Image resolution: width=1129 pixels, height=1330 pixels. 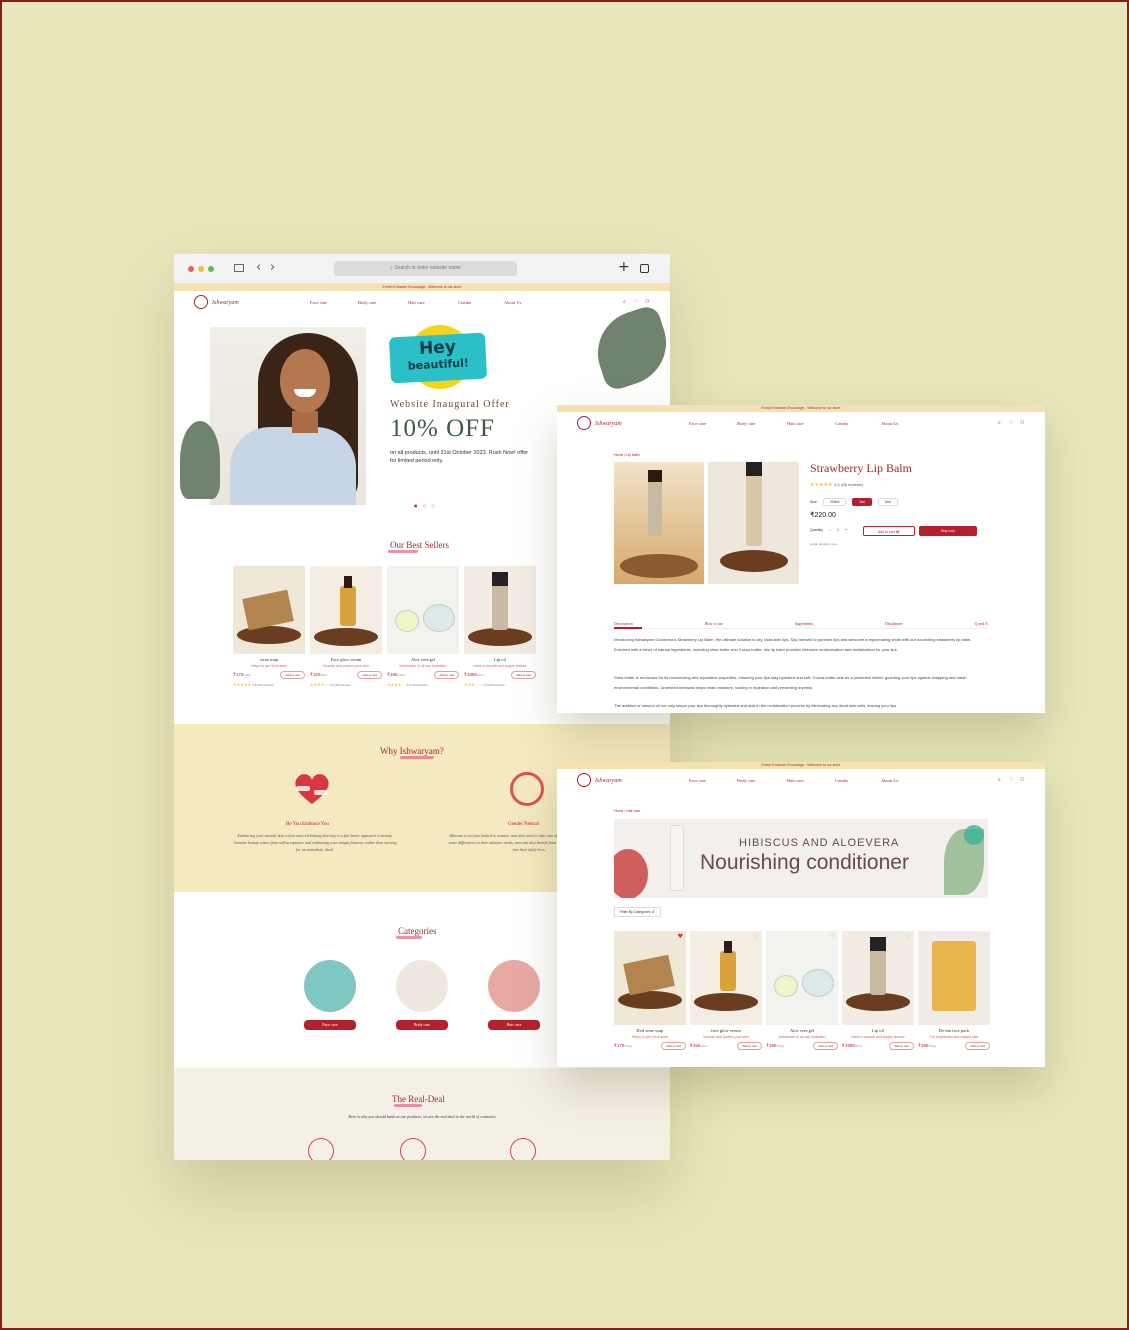 What do you see at coordinates (948, 531) in the screenshot?
I see `buy-now-button: Buy now` at bounding box center [948, 531].